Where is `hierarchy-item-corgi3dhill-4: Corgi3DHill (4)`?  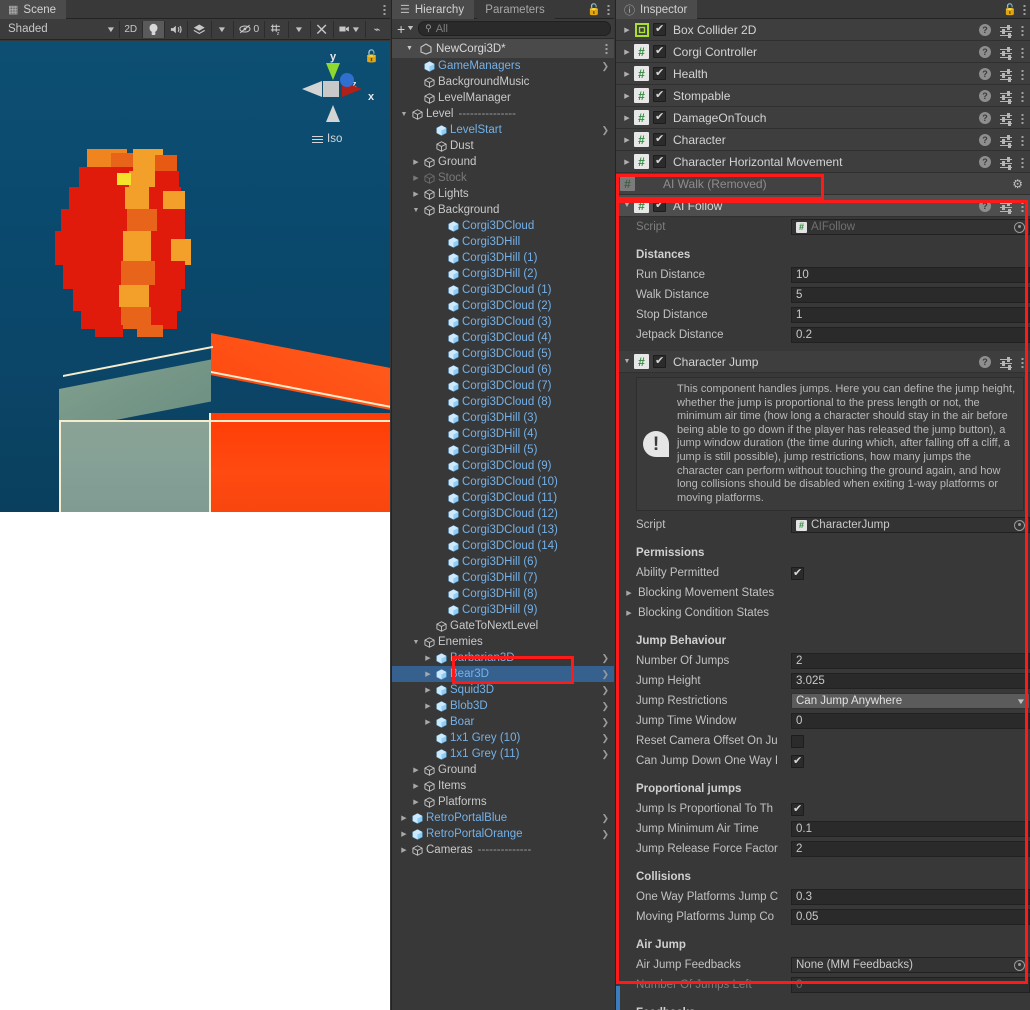 hierarchy-item-corgi3dhill-4: Corgi3DHill (4) is located at coordinates (503, 434).